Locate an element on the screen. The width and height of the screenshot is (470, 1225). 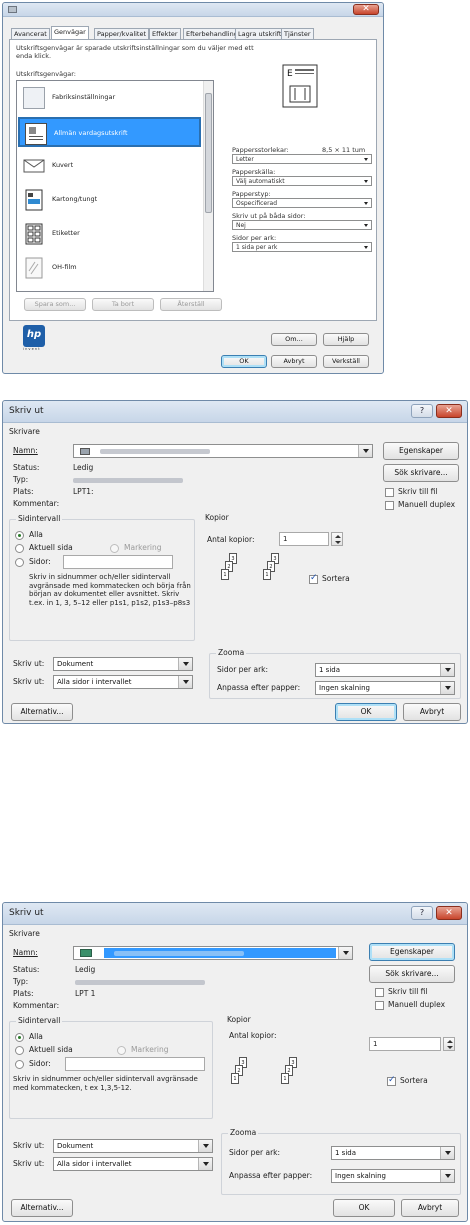
list-item-selected: Allmän vardagsutskrift is located at coordinates (109, 132).